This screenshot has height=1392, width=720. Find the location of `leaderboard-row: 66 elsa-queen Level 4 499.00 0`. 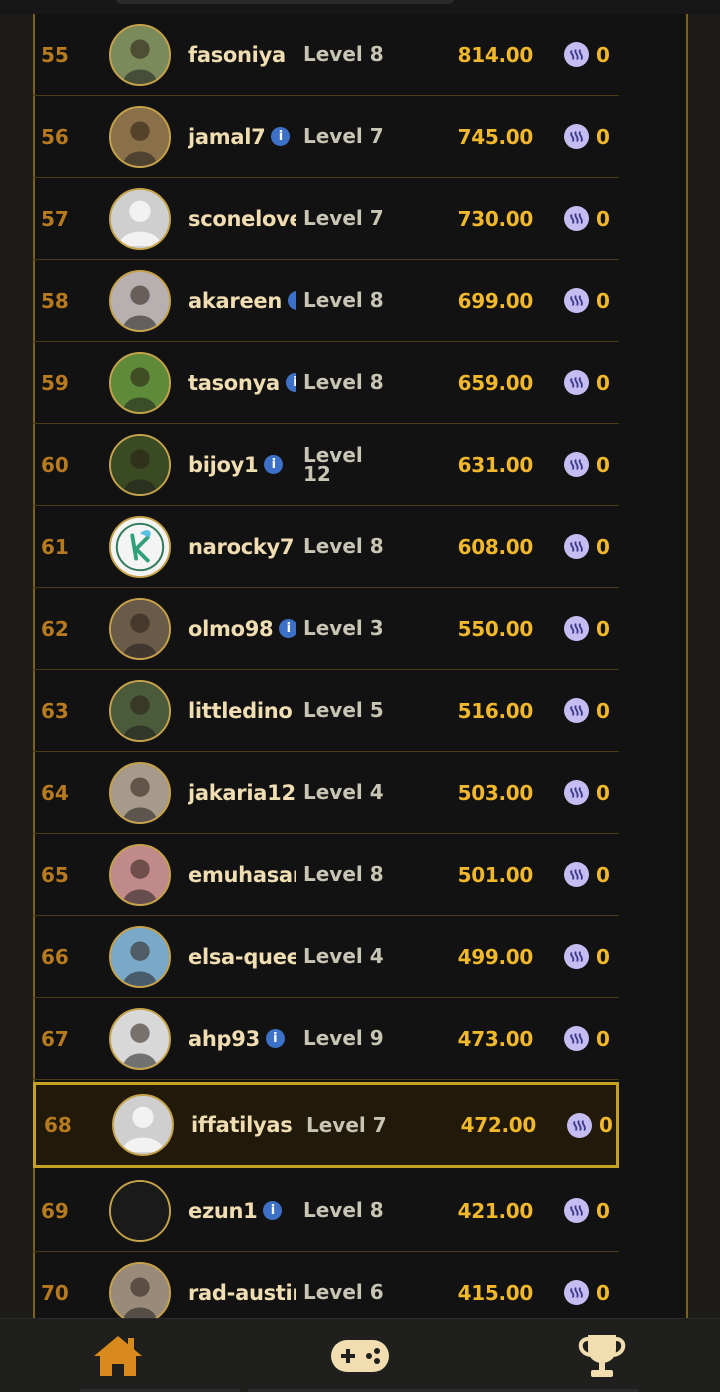

leaderboard-row: 66 elsa-queen Level 4 499.00 0 is located at coordinates (326, 957).